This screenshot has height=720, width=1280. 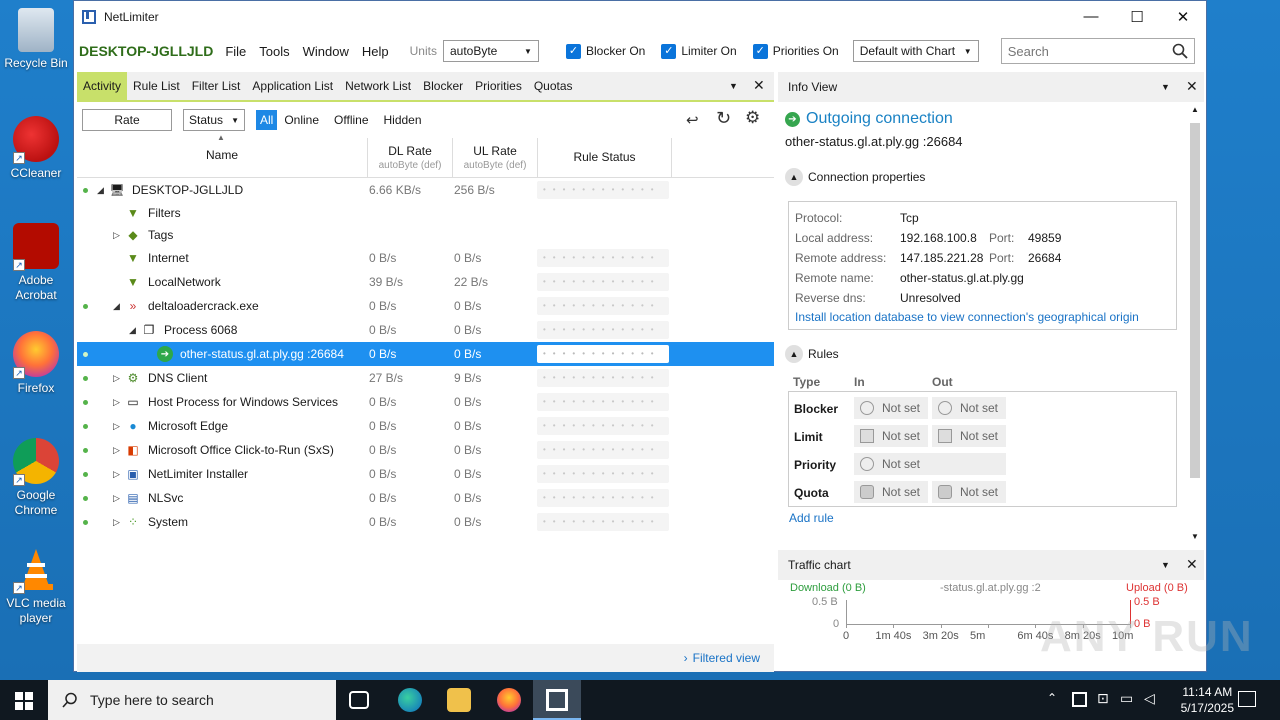 What do you see at coordinates (1137, 16) in the screenshot?
I see `maximize-button: ☐` at bounding box center [1137, 16].